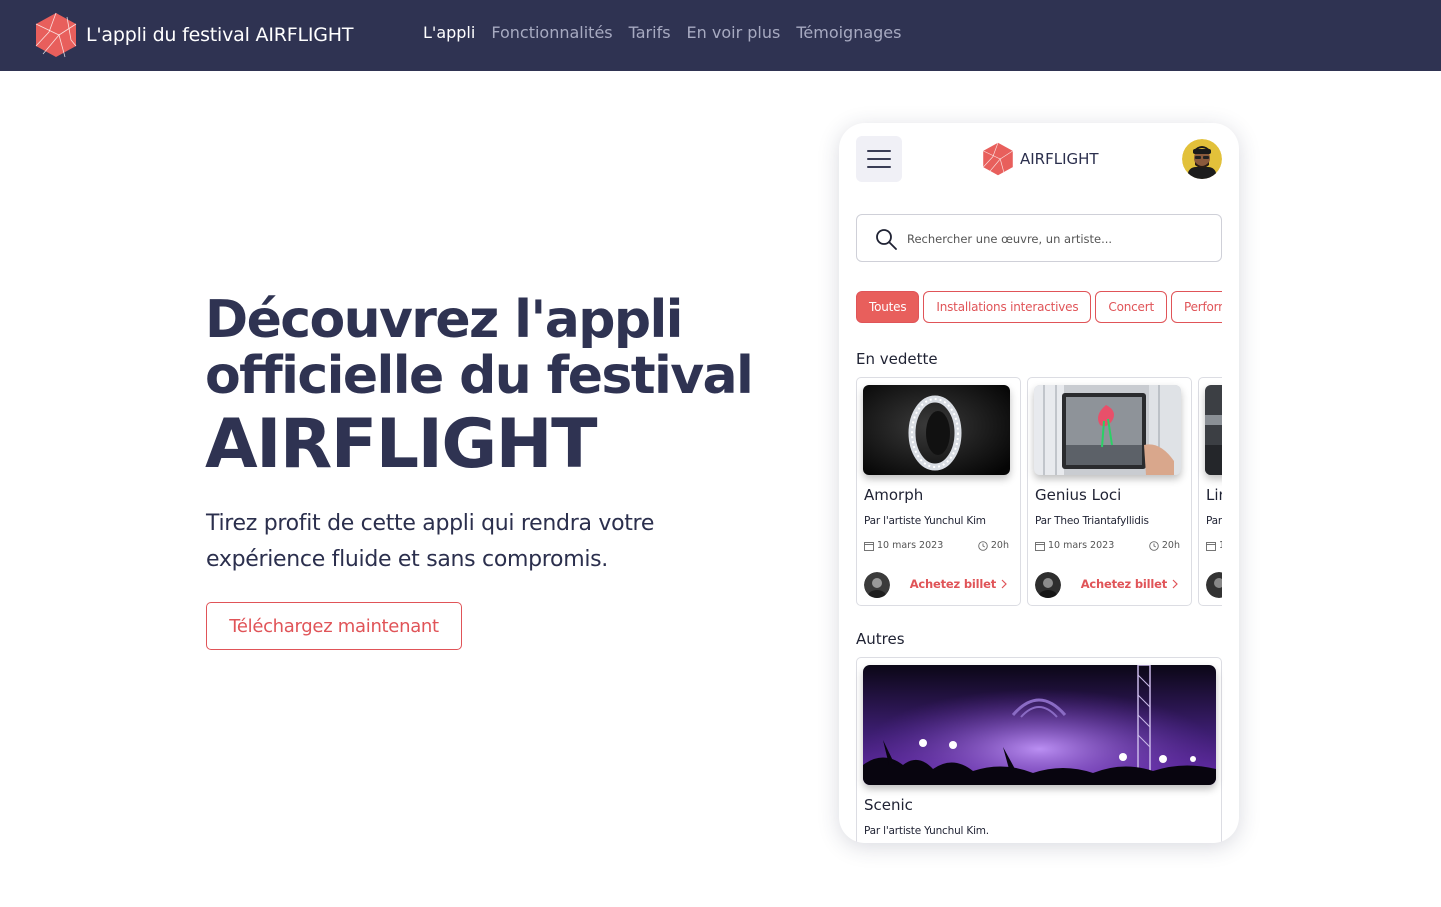  Describe the element at coordinates (1107, 430) in the screenshot. I see `event-image-genius-loci` at that location.